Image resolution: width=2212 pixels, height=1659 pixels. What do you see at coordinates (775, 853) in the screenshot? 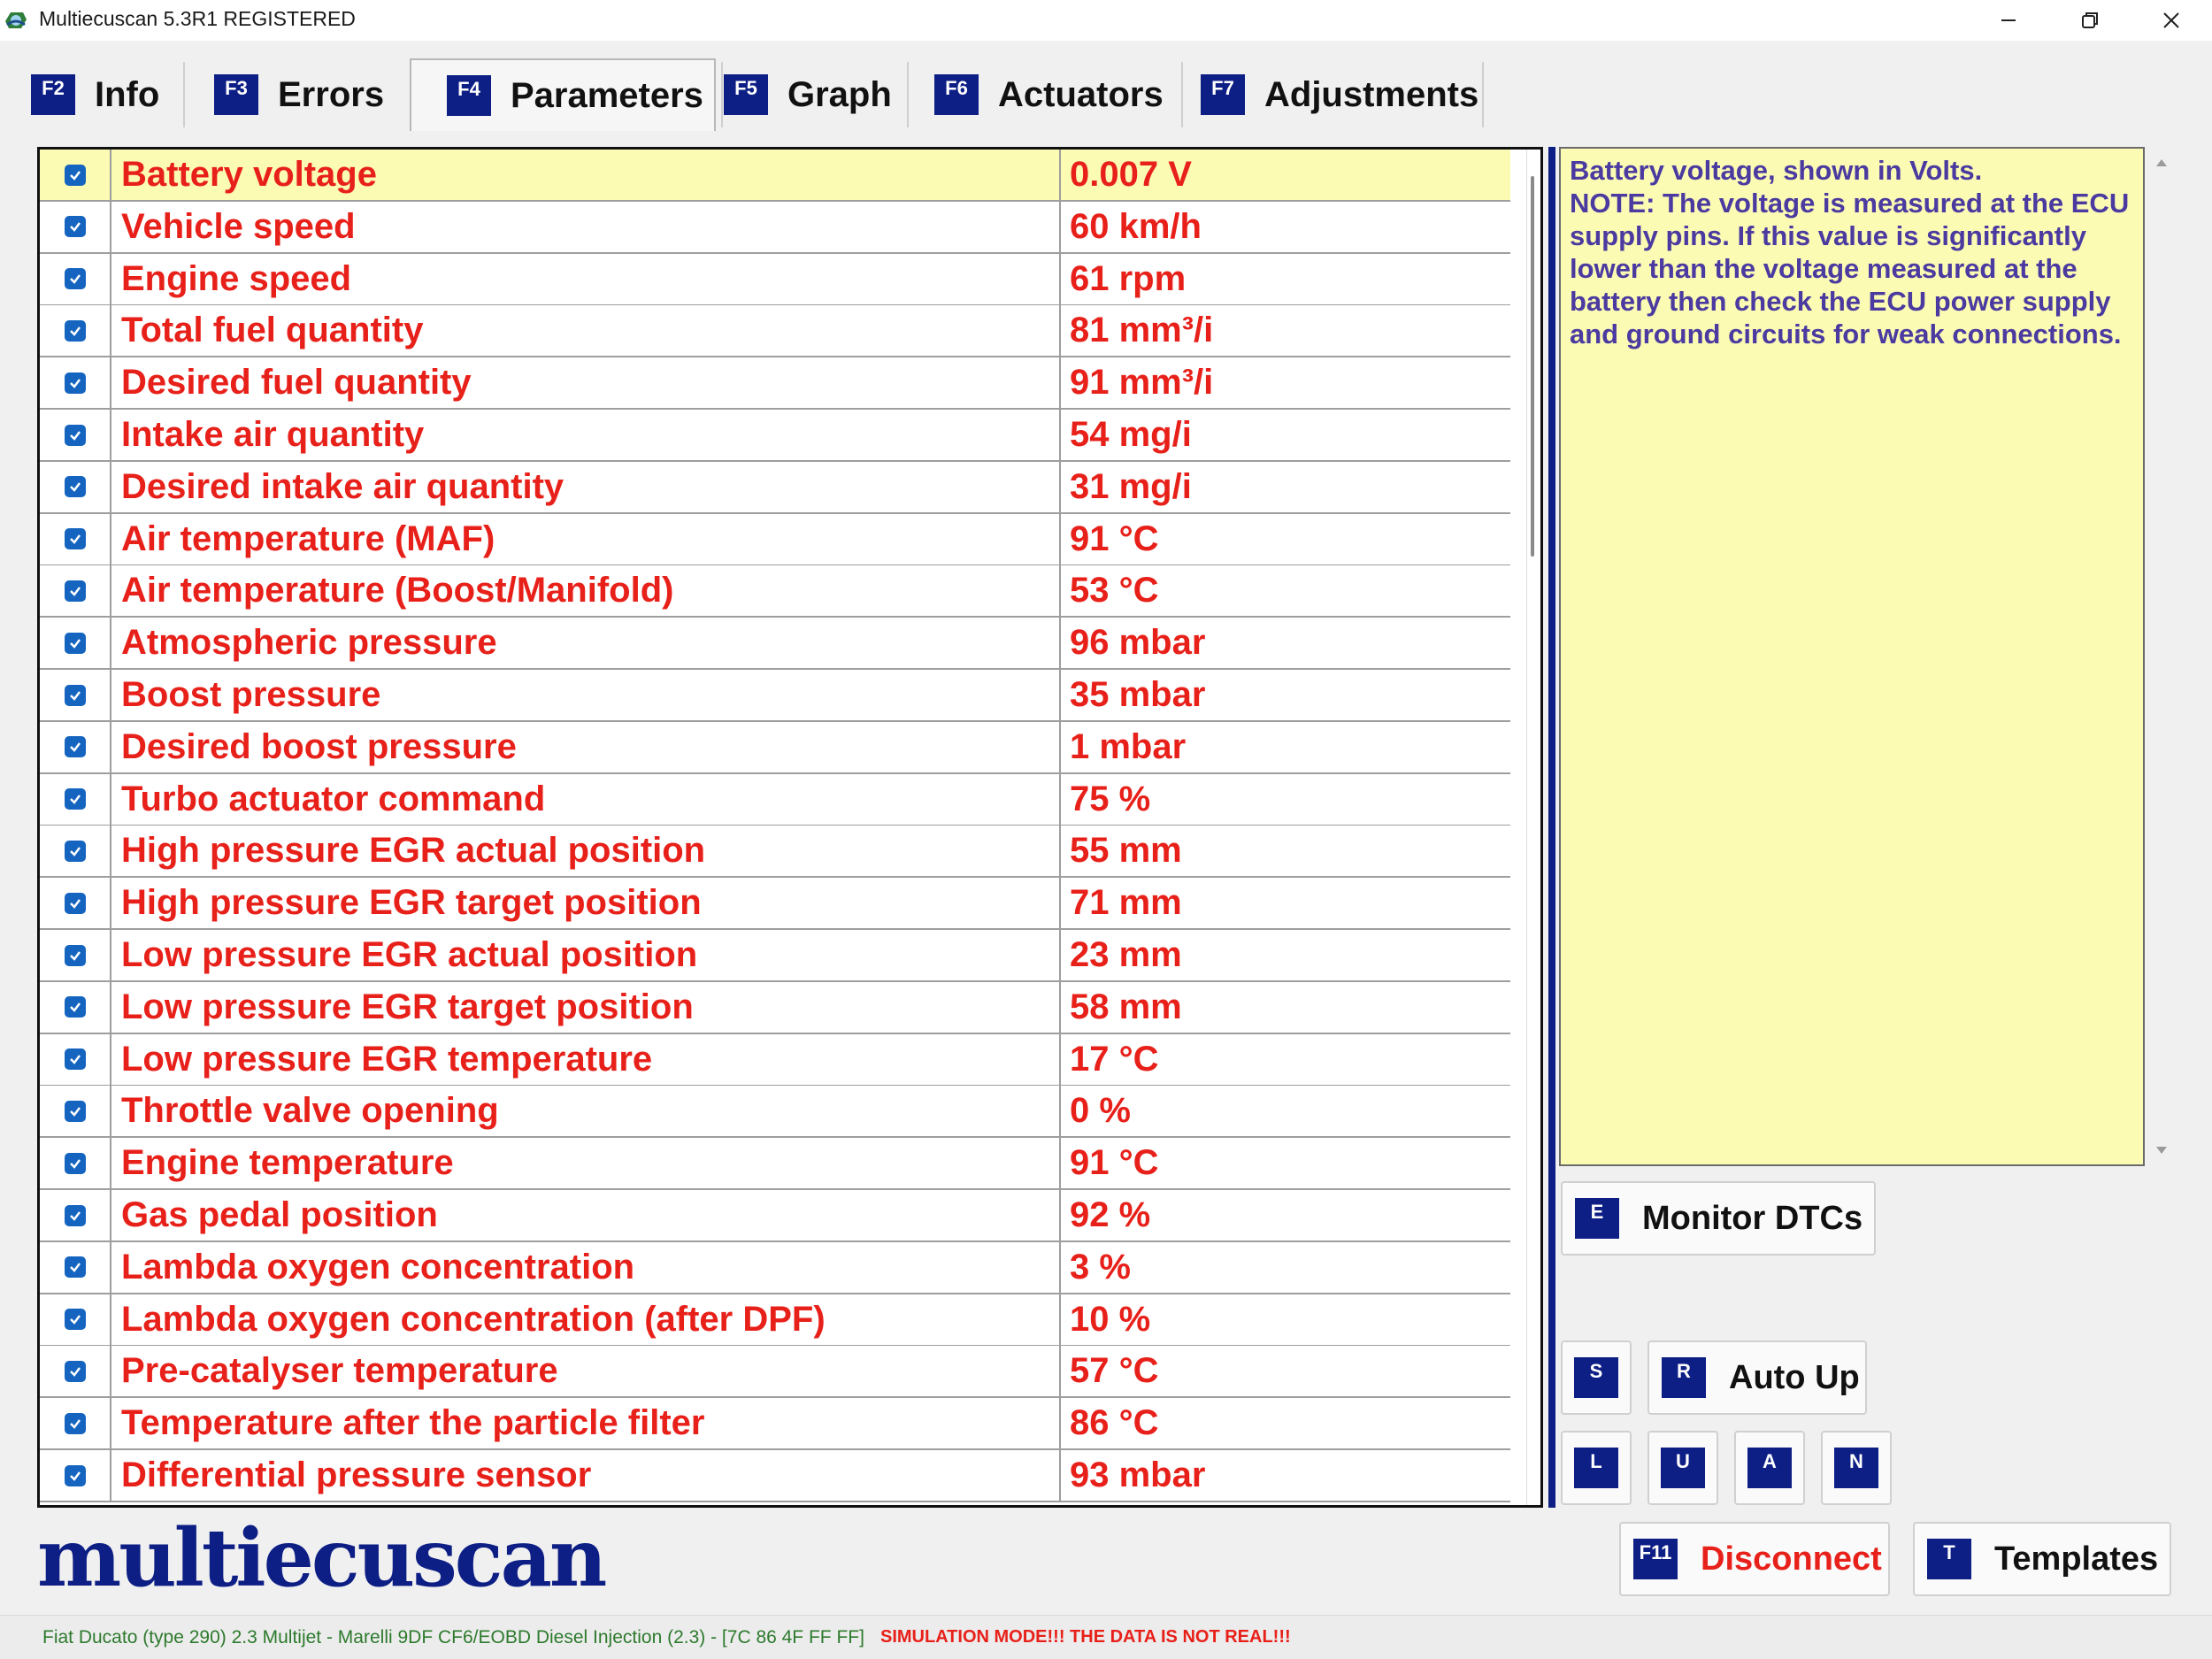
I see `table-row: High pressure EGR actual position 55 mm` at bounding box center [775, 853].